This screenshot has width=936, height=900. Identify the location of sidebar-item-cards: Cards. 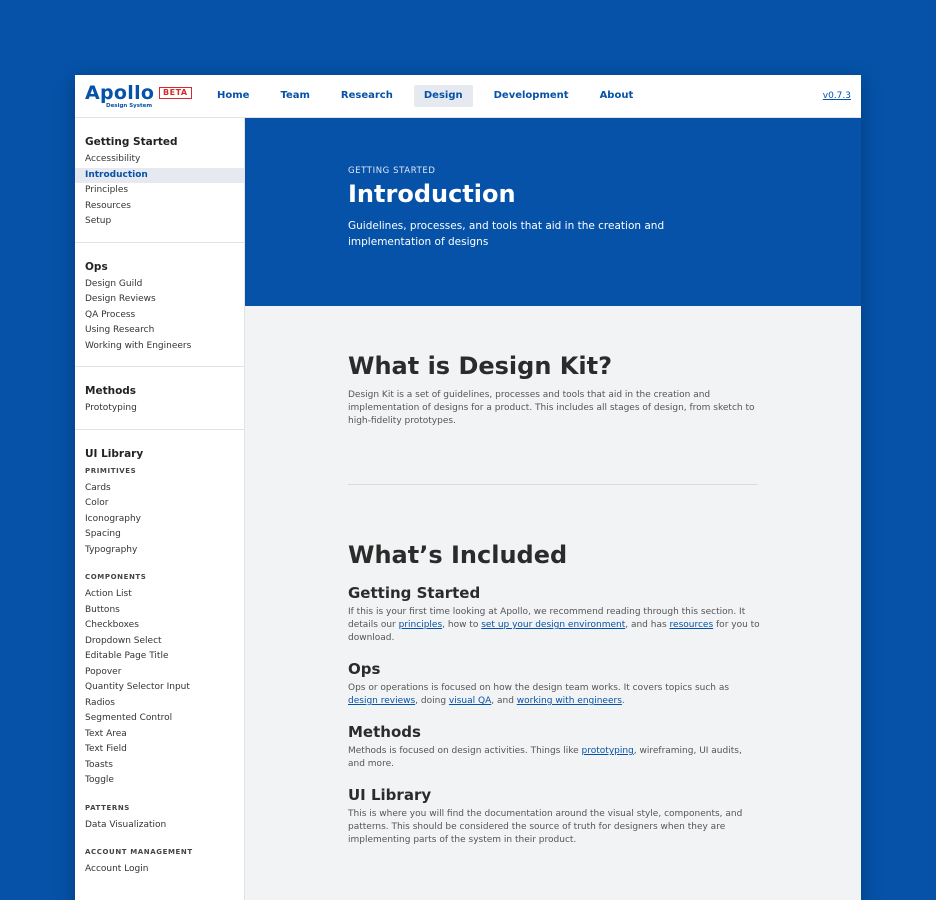
(159, 489).